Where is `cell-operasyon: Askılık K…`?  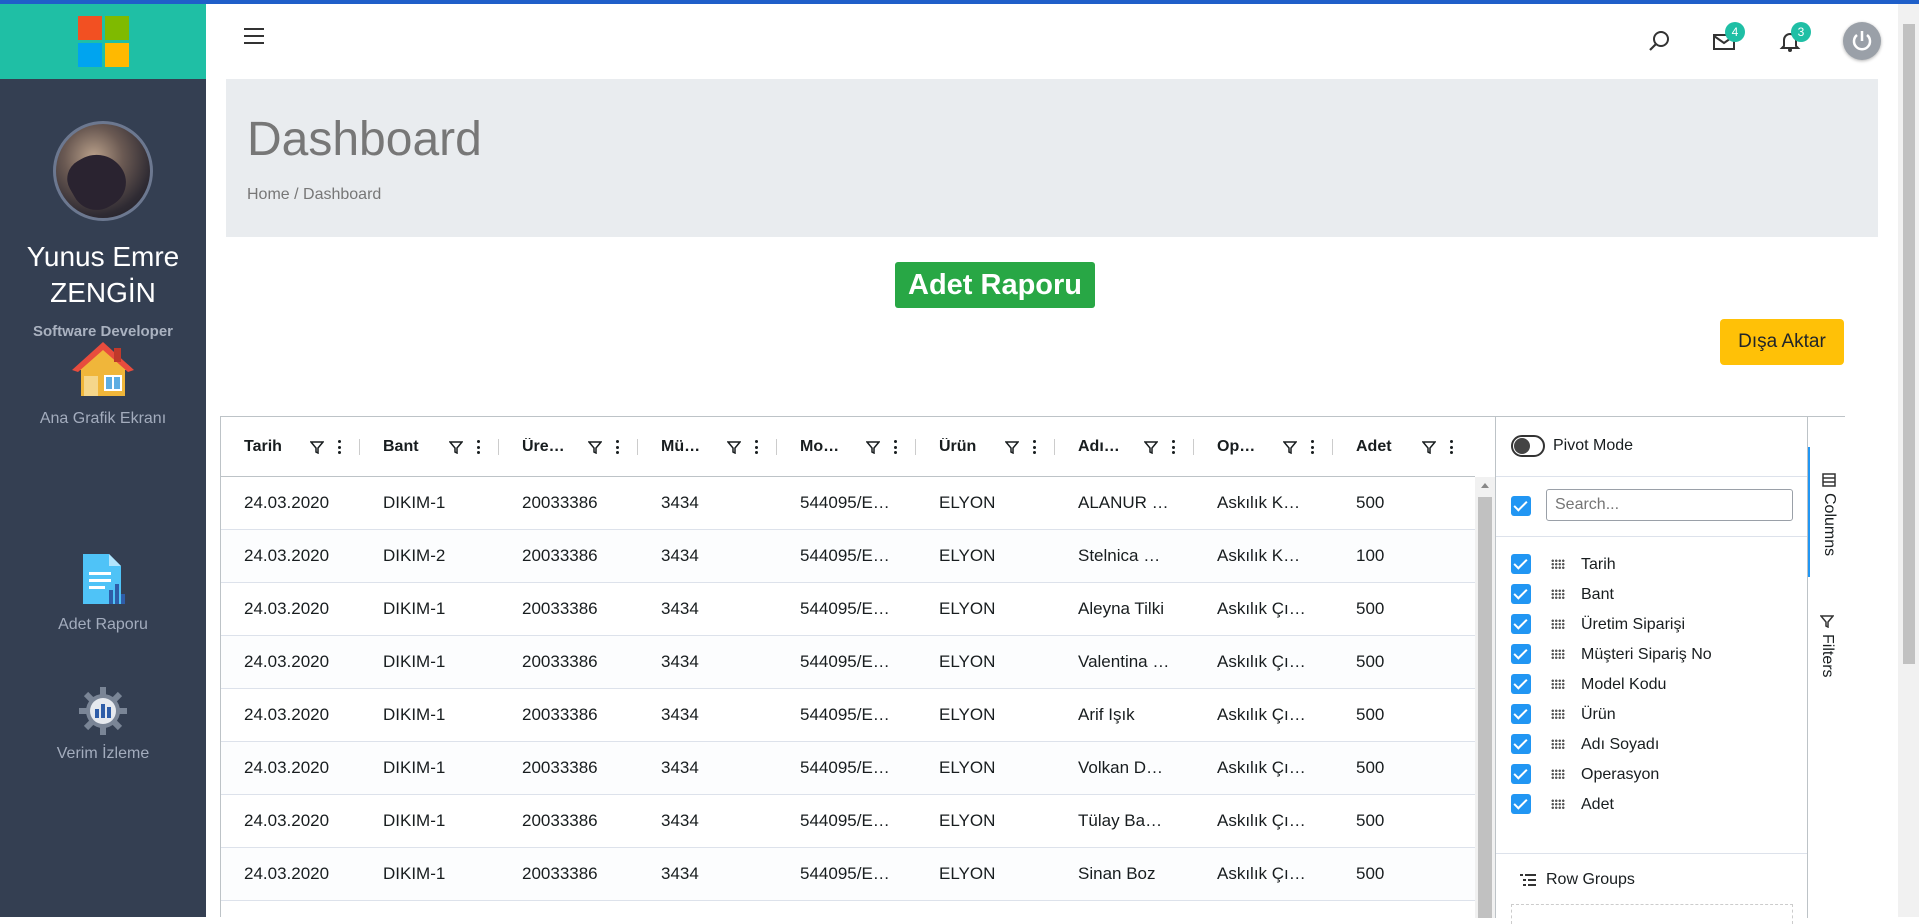 cell-operasyon: Askılık K… is located at coordinates (1271, 556).